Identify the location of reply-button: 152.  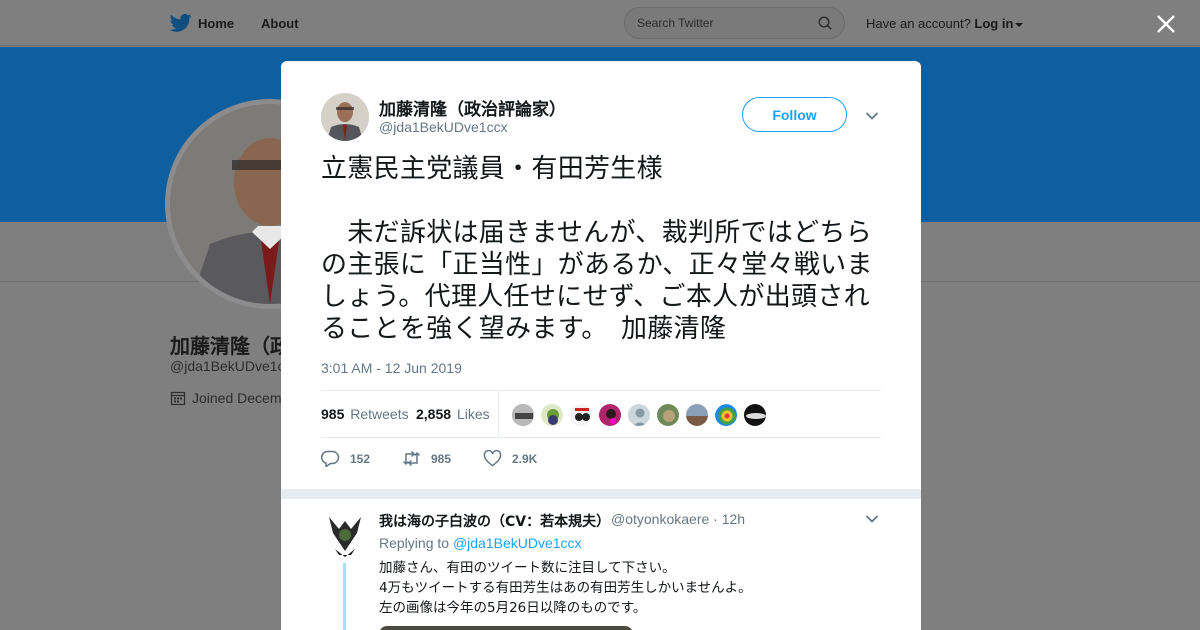
(345, 458).